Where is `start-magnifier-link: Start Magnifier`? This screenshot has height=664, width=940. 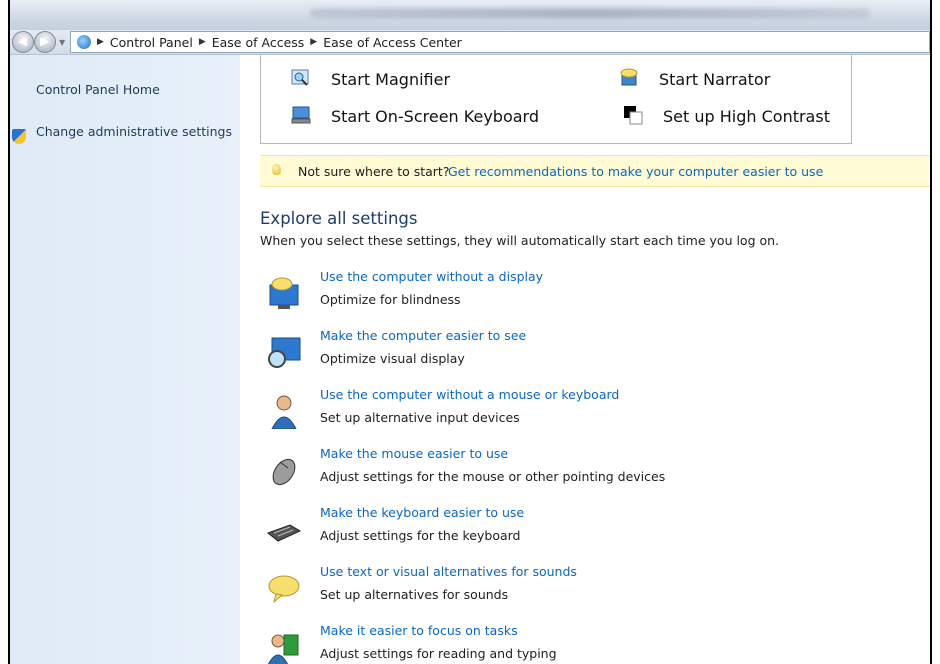 start-magnifier-link: Start Magnifier is located at coordinates (390, 79).